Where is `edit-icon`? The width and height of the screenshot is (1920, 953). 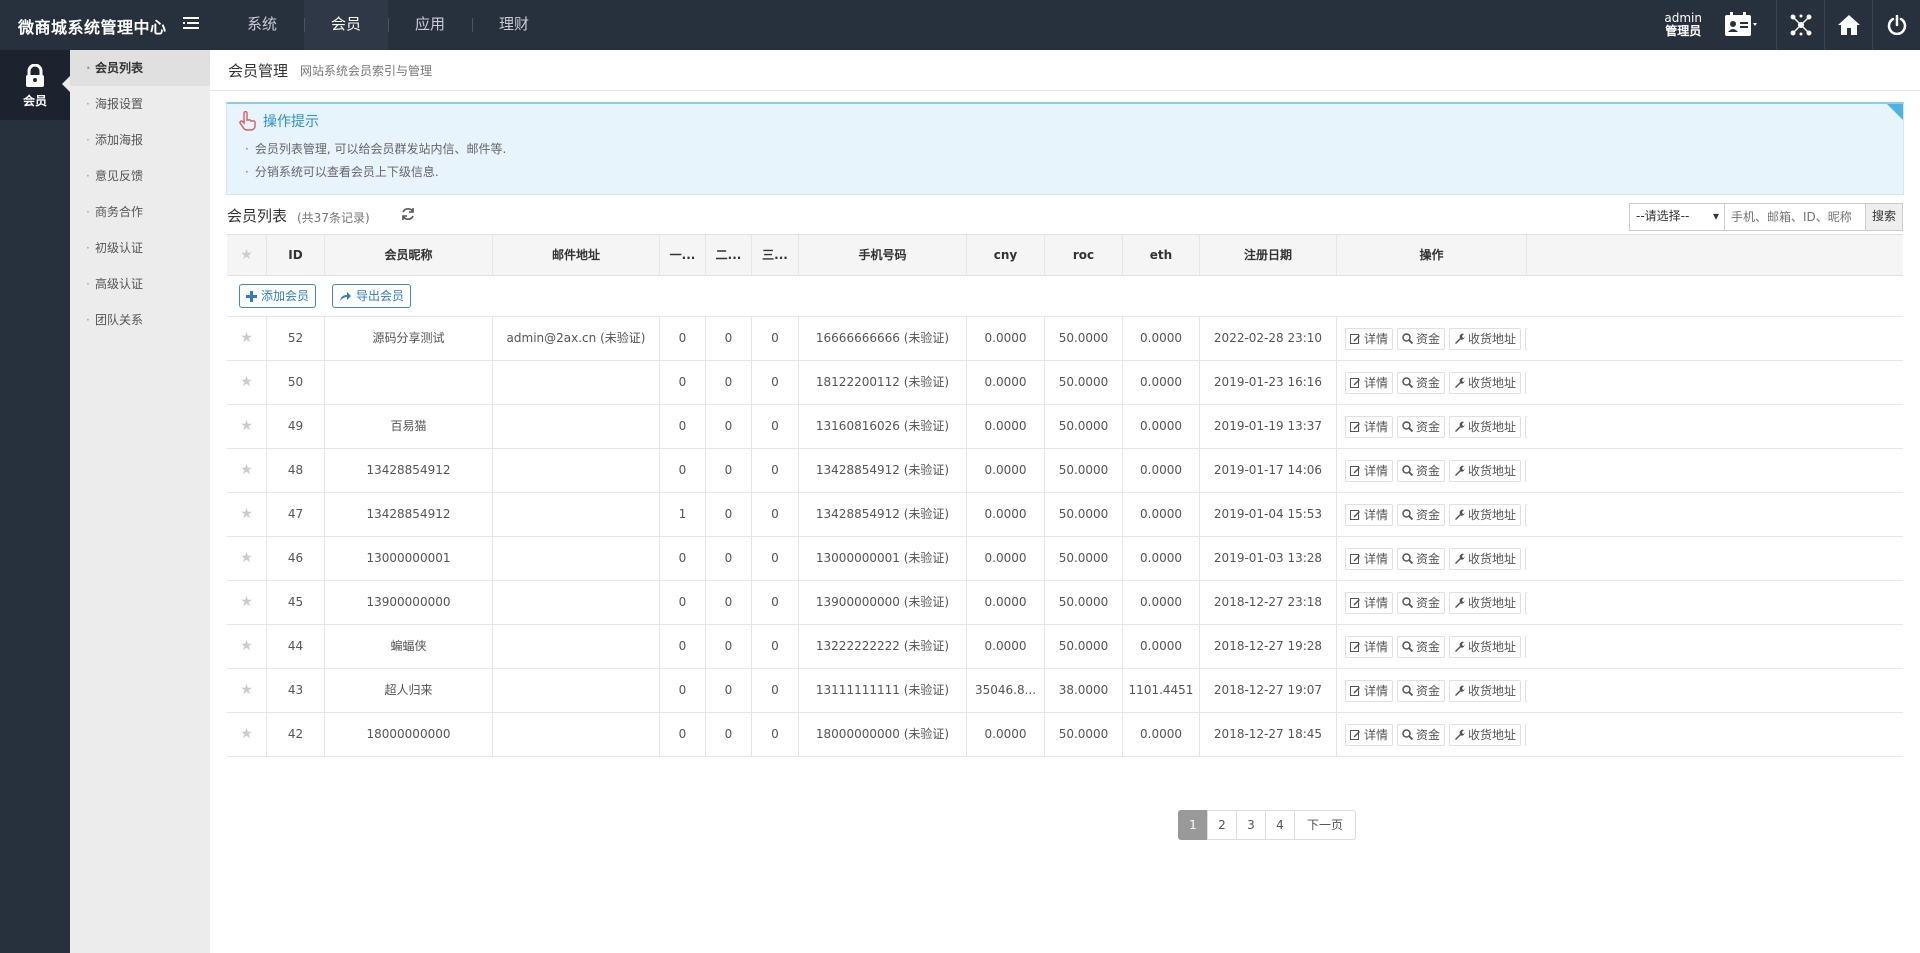
edit-icon is located at coordinates (1355, 603).